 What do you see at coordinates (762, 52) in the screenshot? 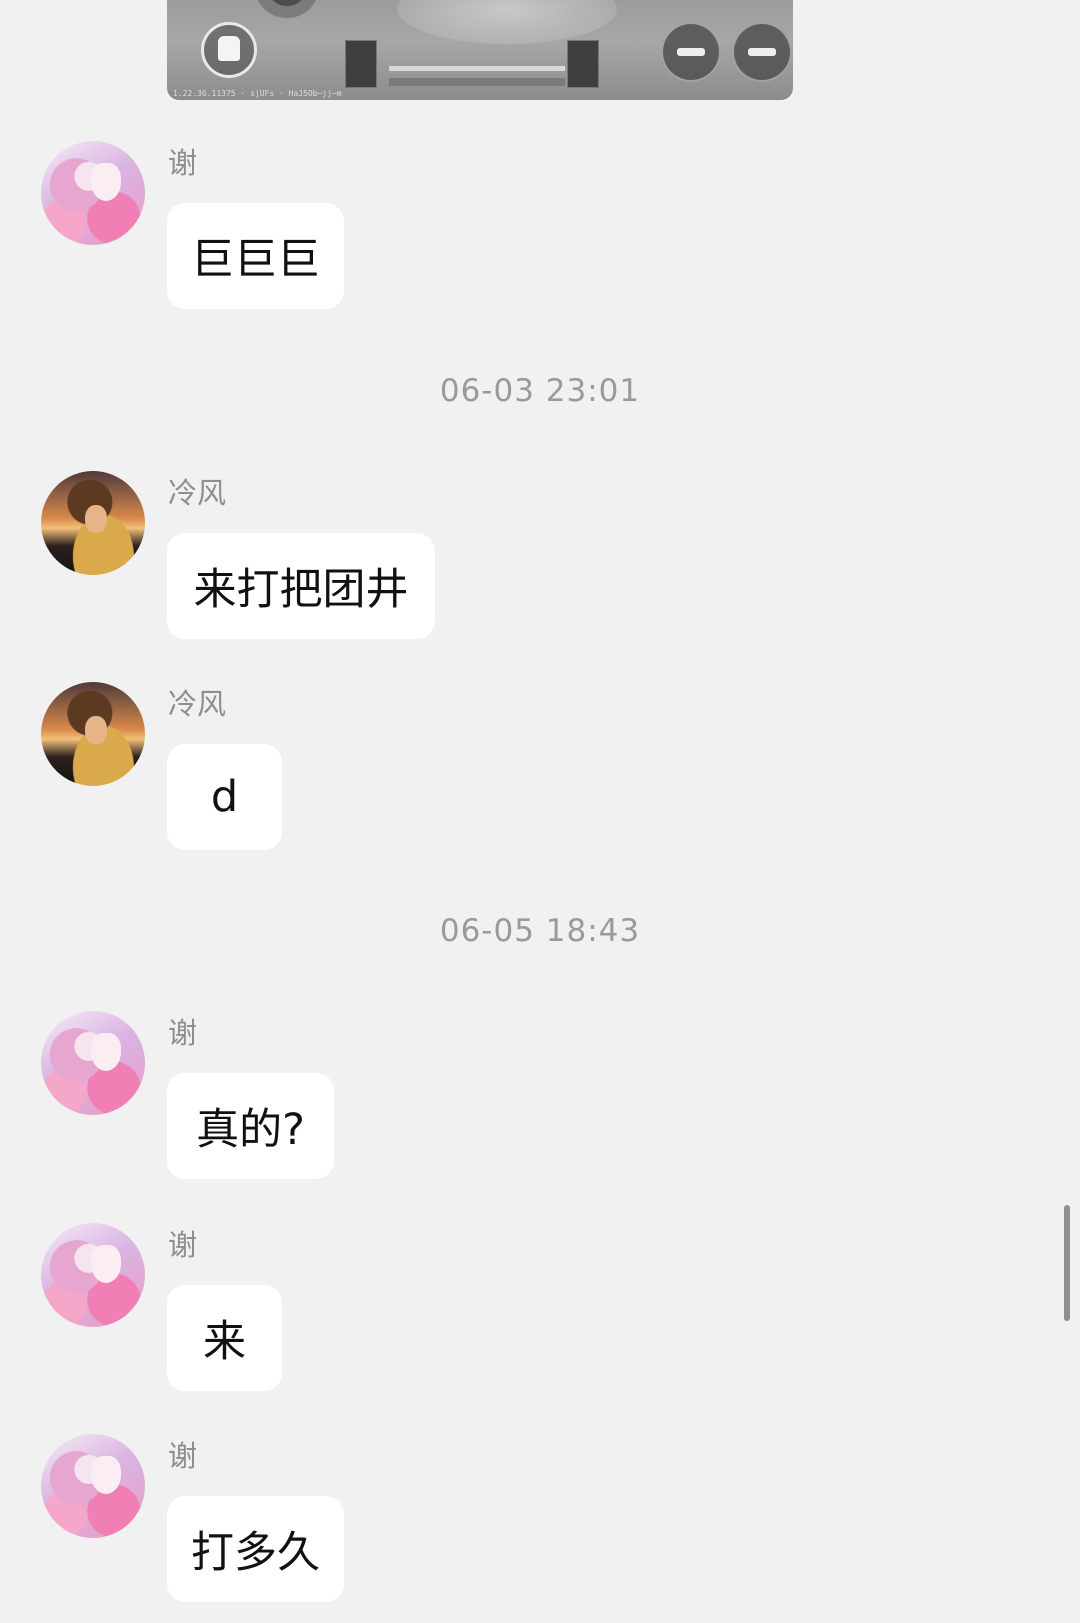
I see `prone-icon` at bounding box center [762, 52].